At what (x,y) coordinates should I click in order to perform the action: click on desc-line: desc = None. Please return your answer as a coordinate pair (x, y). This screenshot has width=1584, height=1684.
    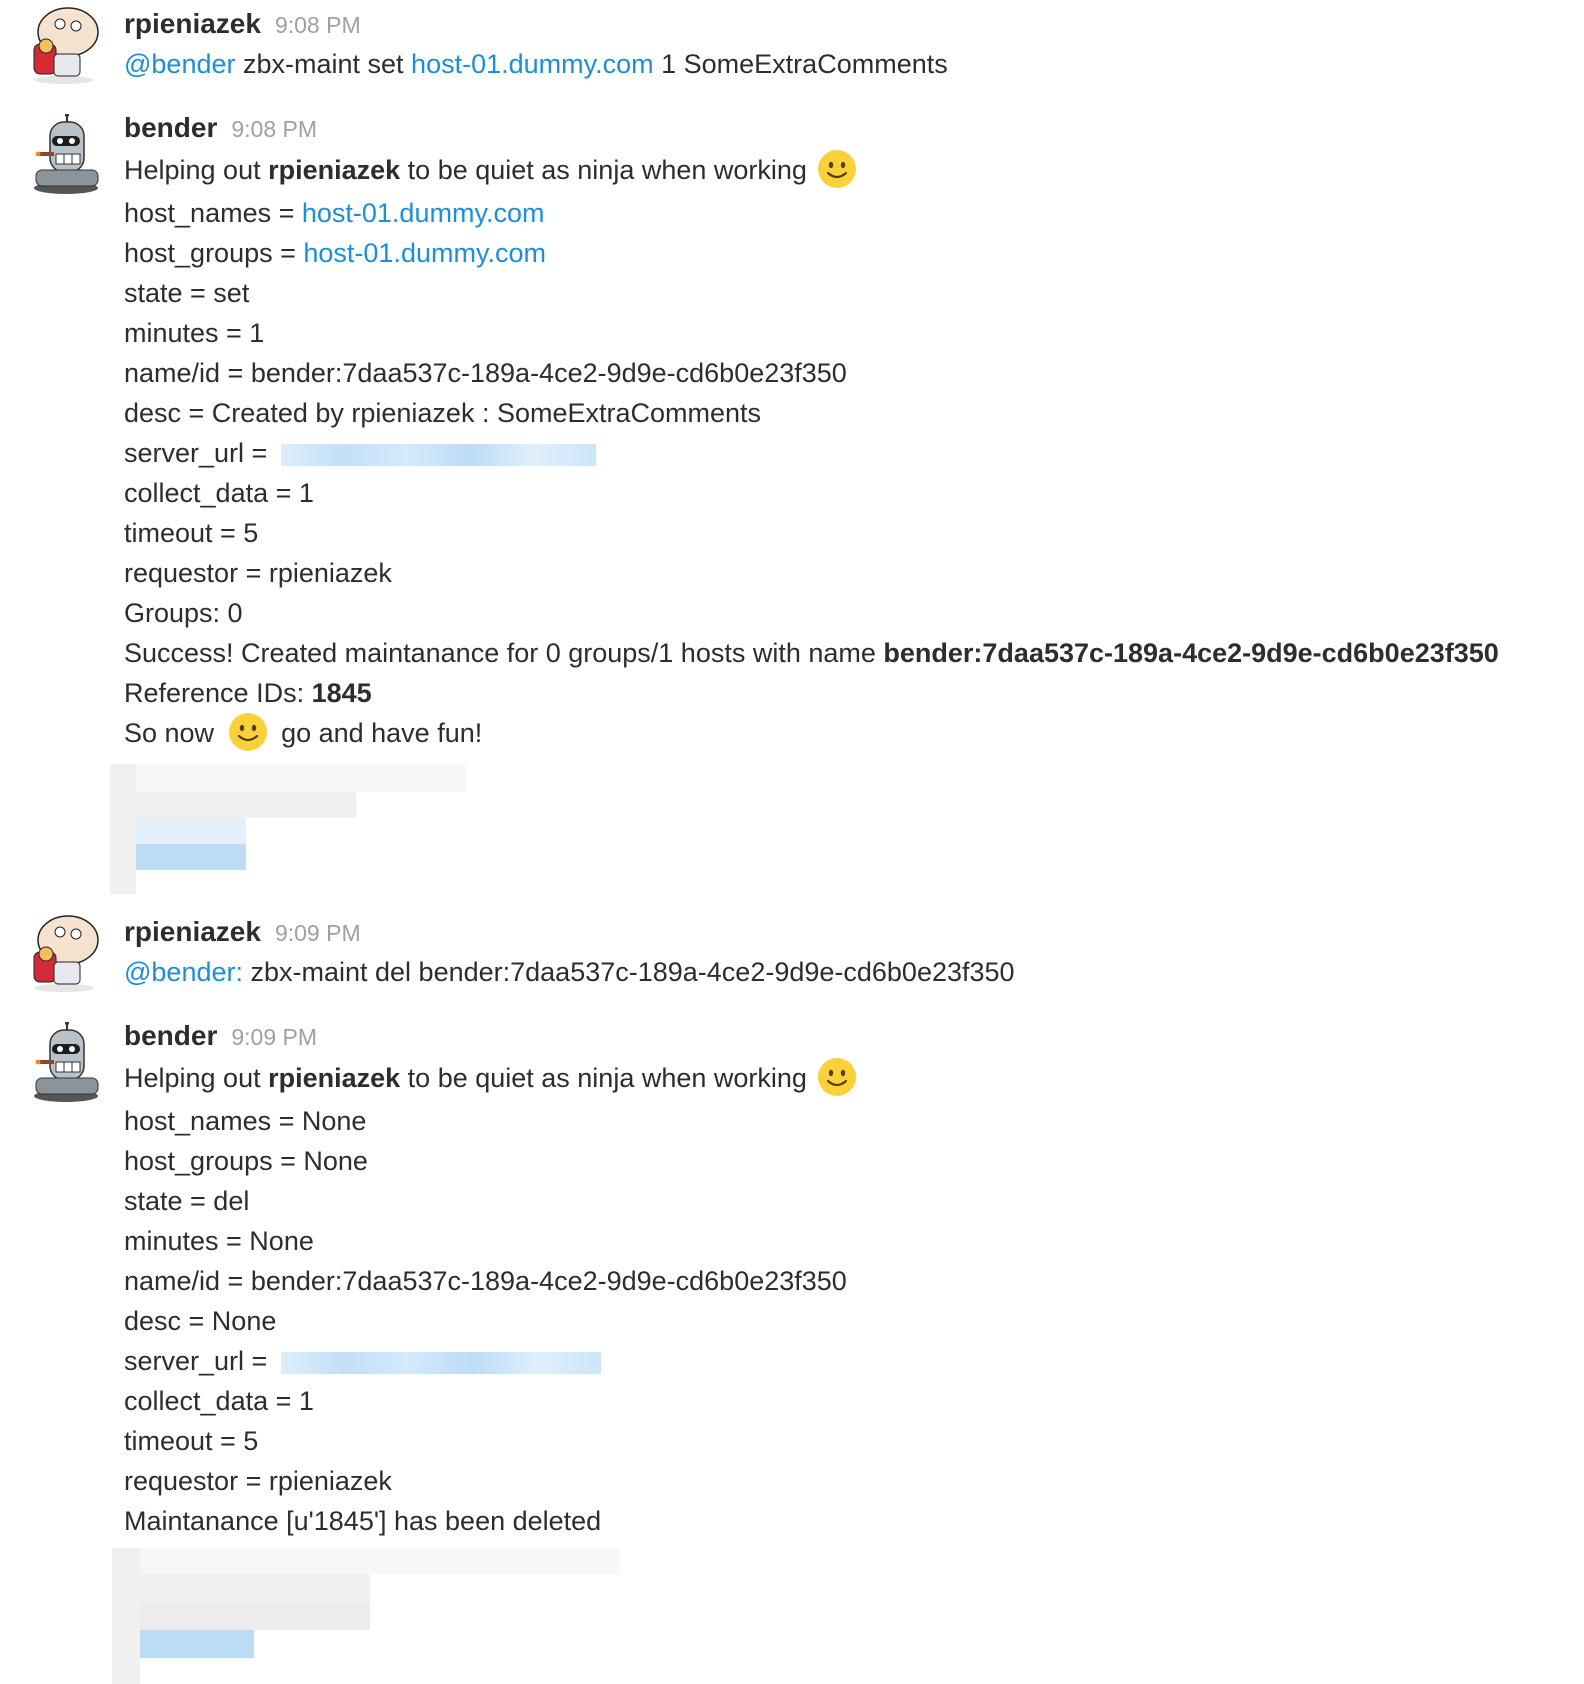
    Looking at the image, I should click on (200, 1321).